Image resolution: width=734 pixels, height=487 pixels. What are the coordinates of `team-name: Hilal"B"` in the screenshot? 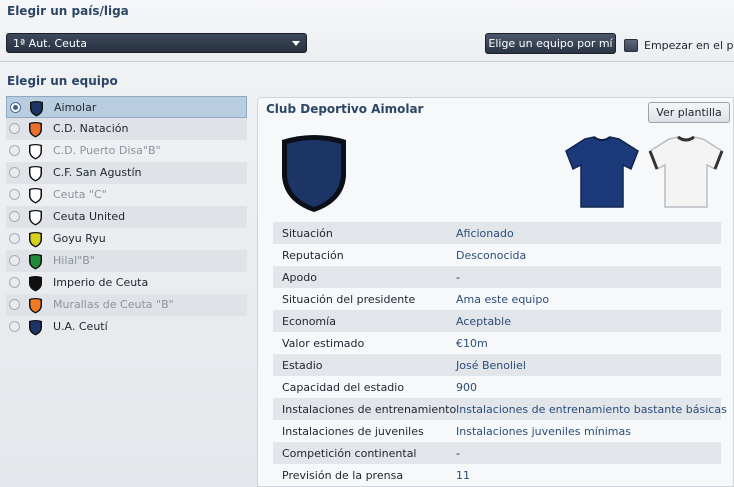 It's located at (74, 260).